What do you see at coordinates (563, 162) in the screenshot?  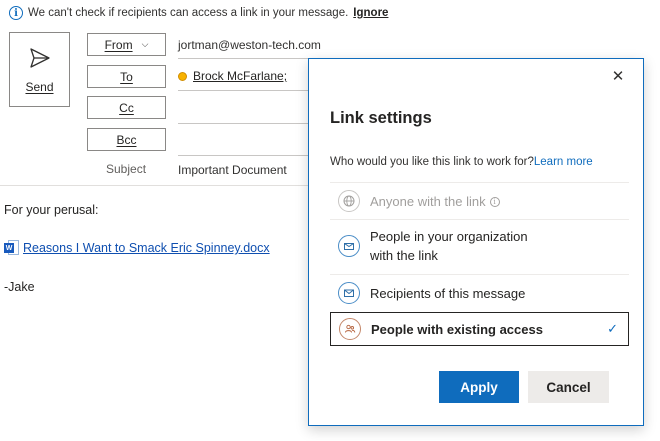 I see `learn-more-link: Learn more` at bounding box center [563, 162].